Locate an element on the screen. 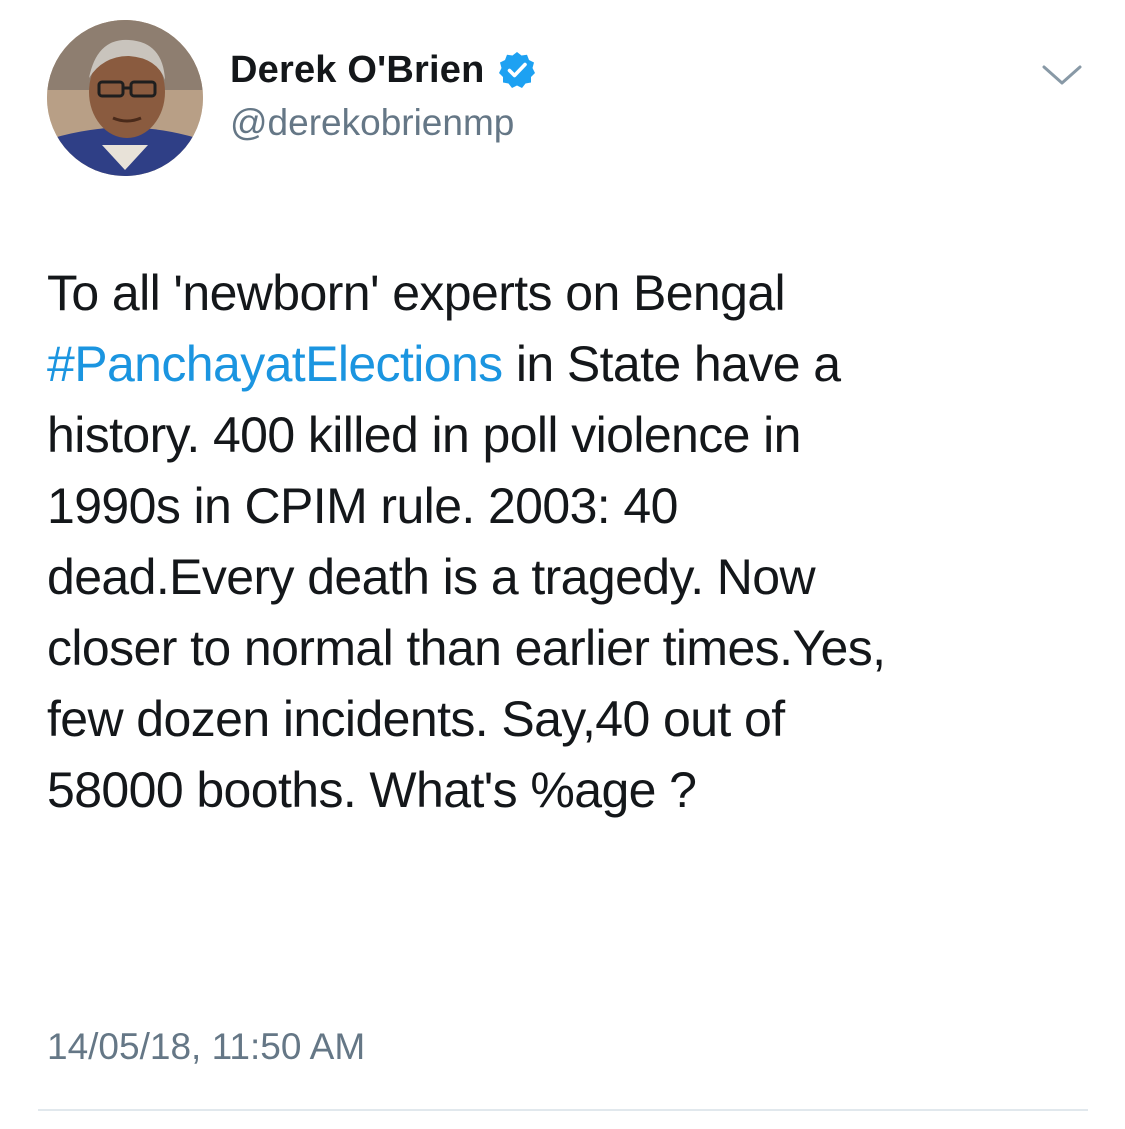 The height and width of the screenshot is (1129, 1125). hashtag-link: #PanchayatElections is located at coordinates (275, 364).